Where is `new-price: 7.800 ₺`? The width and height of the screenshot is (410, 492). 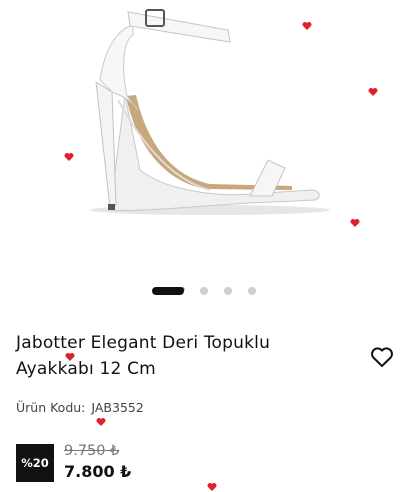 new-price: 7.800 ₺ is located at coordinates (98, 471).